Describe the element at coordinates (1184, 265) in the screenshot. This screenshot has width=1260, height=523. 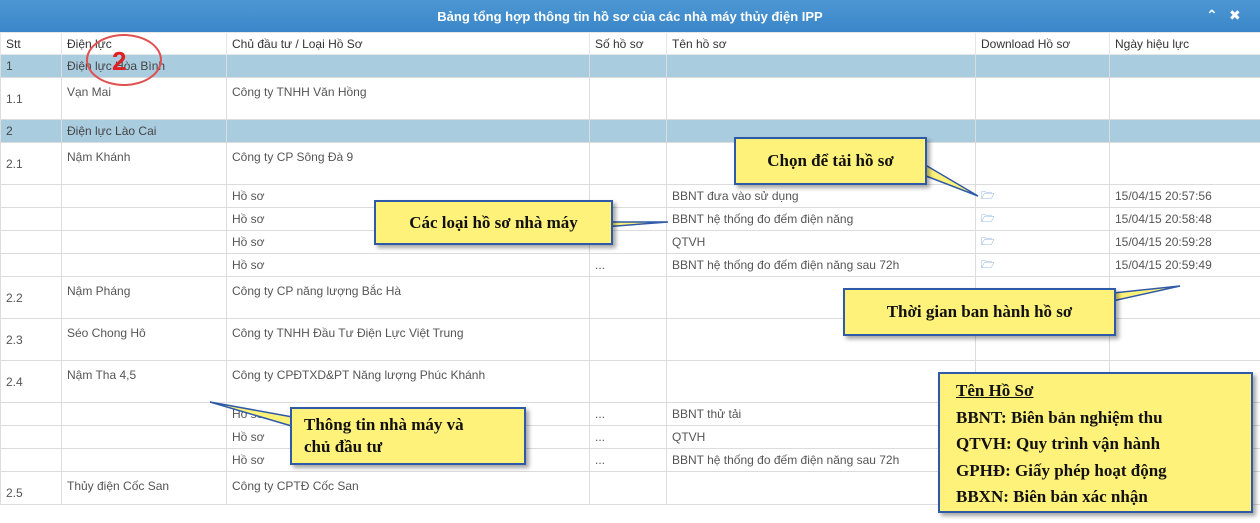
I see `doc-effective-date: 15/04/15 20:59:49` at that location.